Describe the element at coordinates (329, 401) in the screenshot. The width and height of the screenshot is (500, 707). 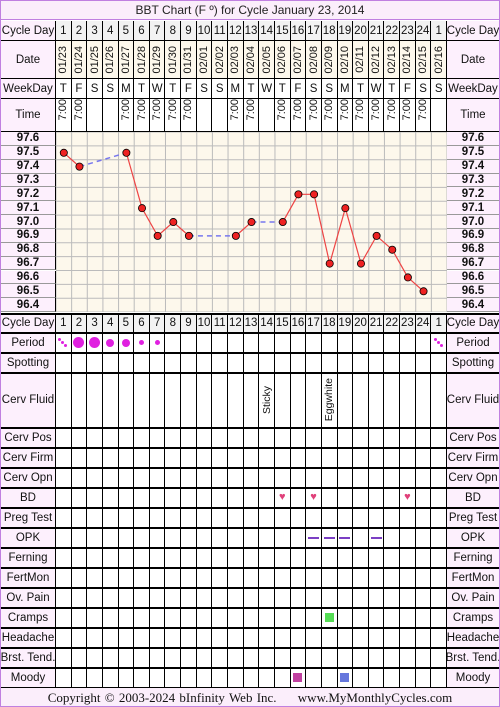
I see `cerv-fluid-cell: Eggwhite` at that location.